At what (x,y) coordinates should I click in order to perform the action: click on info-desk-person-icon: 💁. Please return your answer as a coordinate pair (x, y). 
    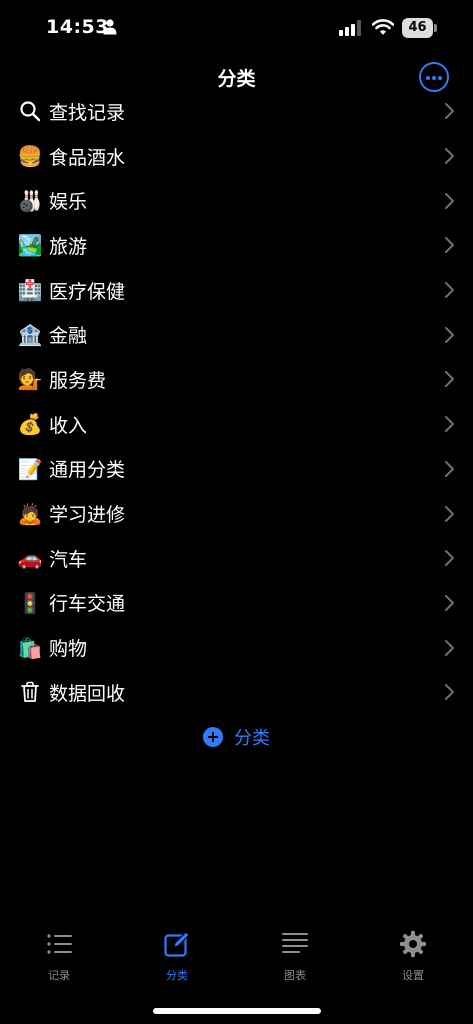
    Looking at the image, I should click on (30, 379).